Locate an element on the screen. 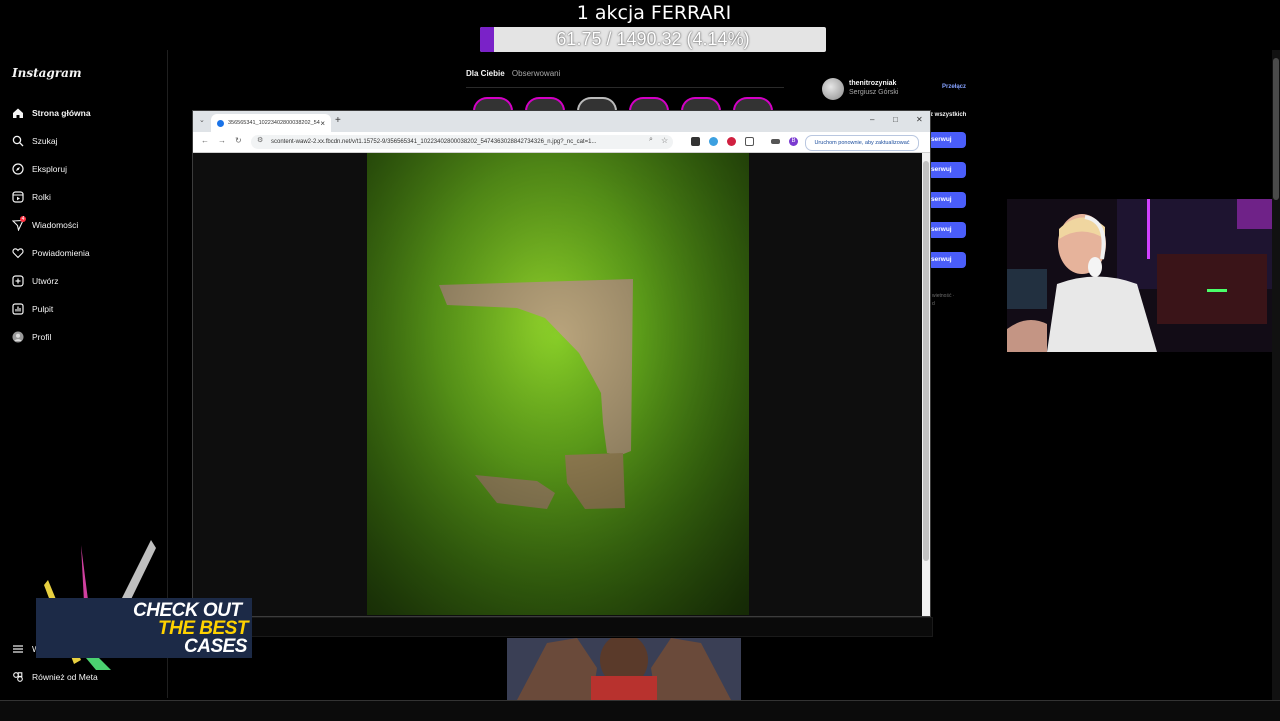  instagram-logo: Instagram is located at coordinates (47, 73).